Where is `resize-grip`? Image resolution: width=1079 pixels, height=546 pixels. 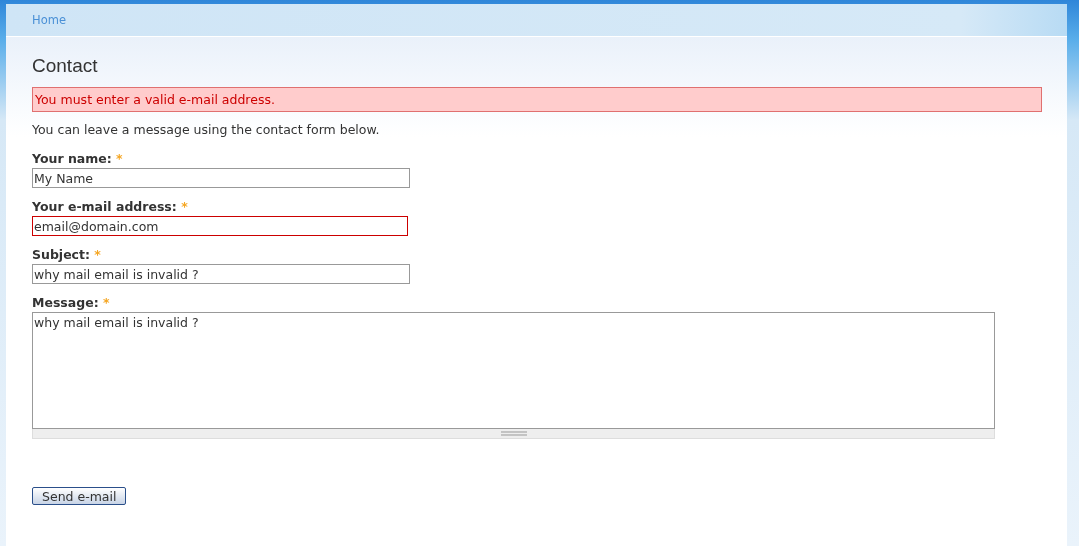 resize-grip is located at coordinates (513, 434).